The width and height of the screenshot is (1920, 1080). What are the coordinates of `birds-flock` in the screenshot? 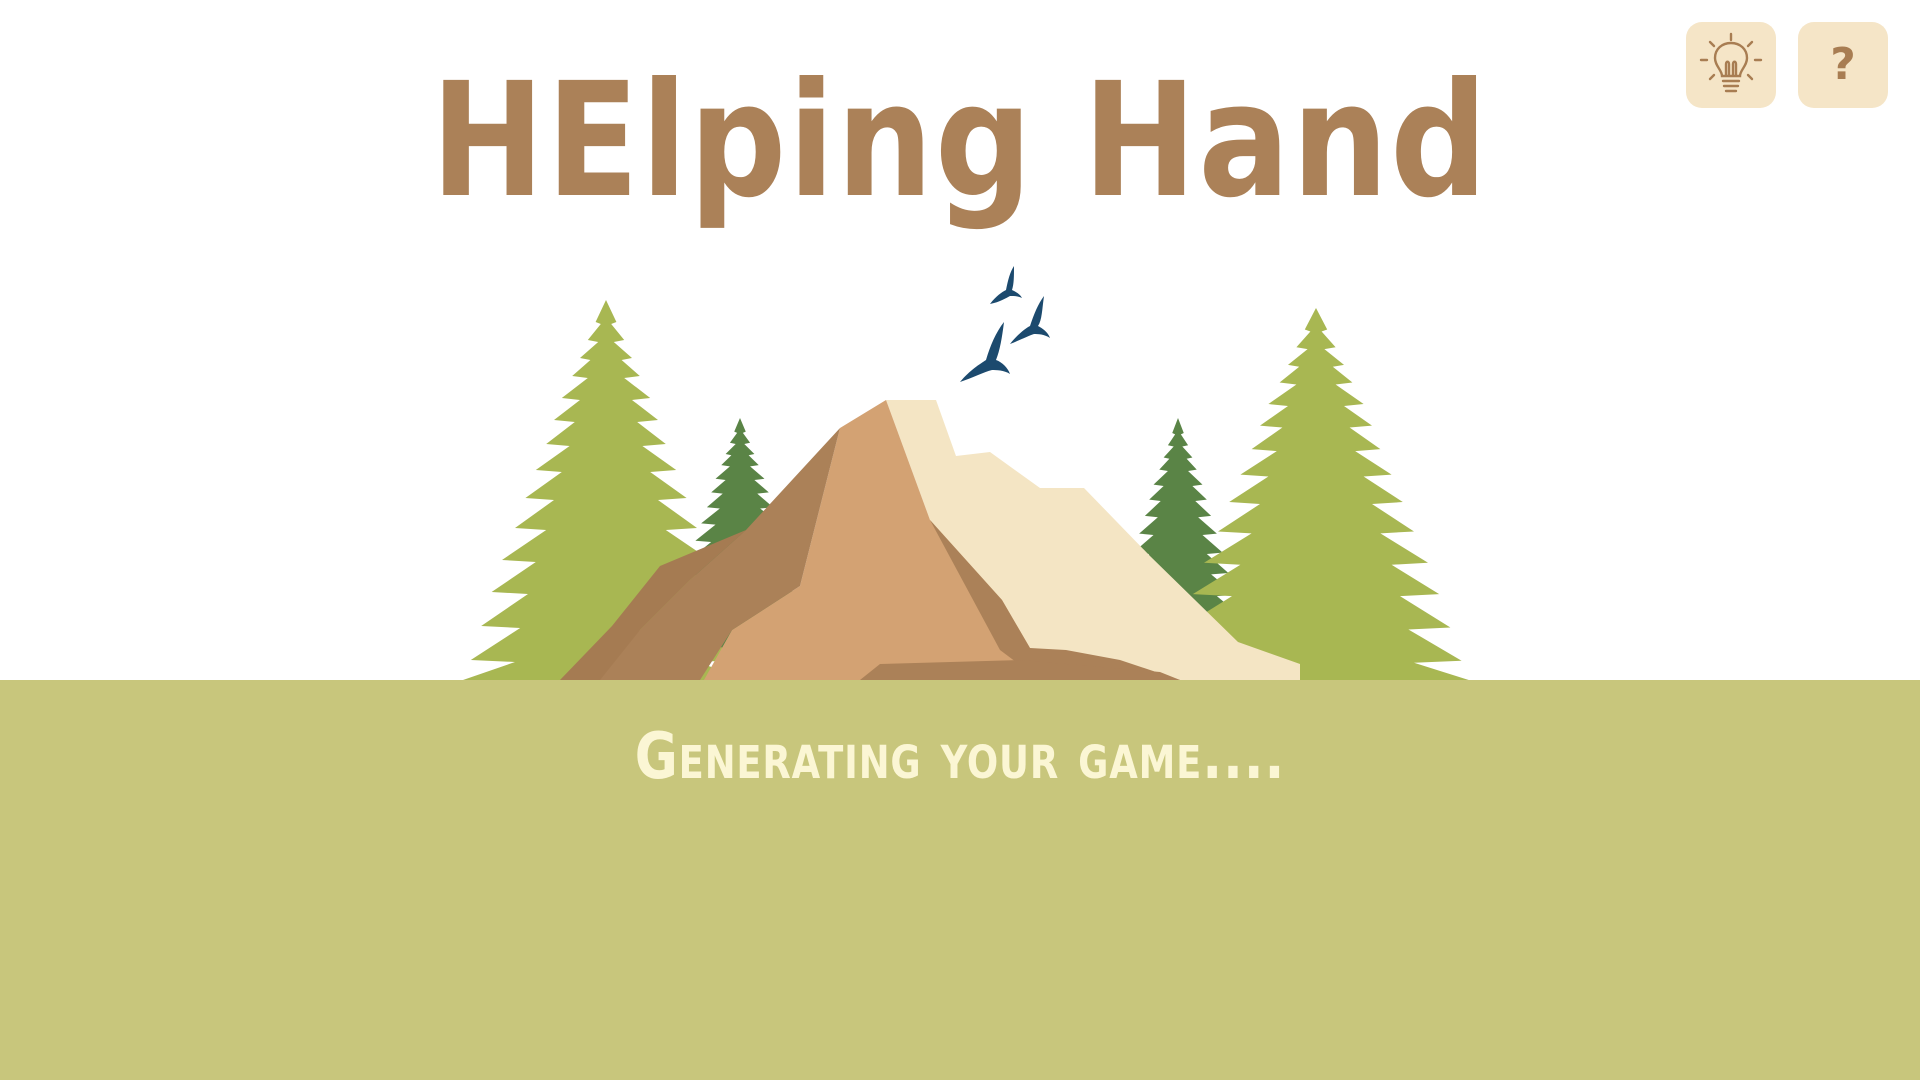 It's located at (1005, 324).